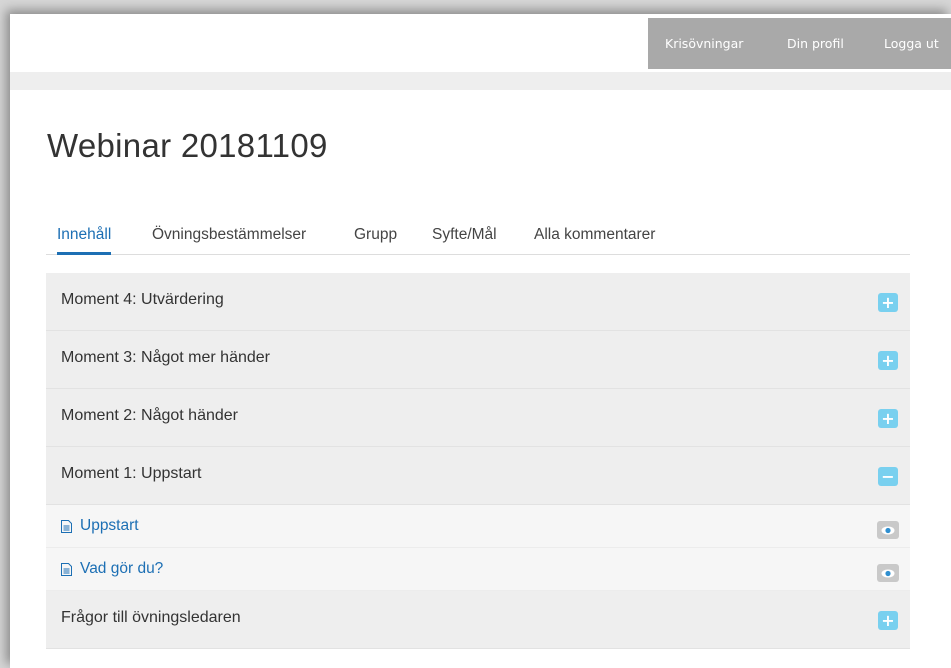 The width and height of the screenshot is (951, 668). I want to click on tab-ovningsbestammelser: Övningsbestämmelser, so click(229, 240).